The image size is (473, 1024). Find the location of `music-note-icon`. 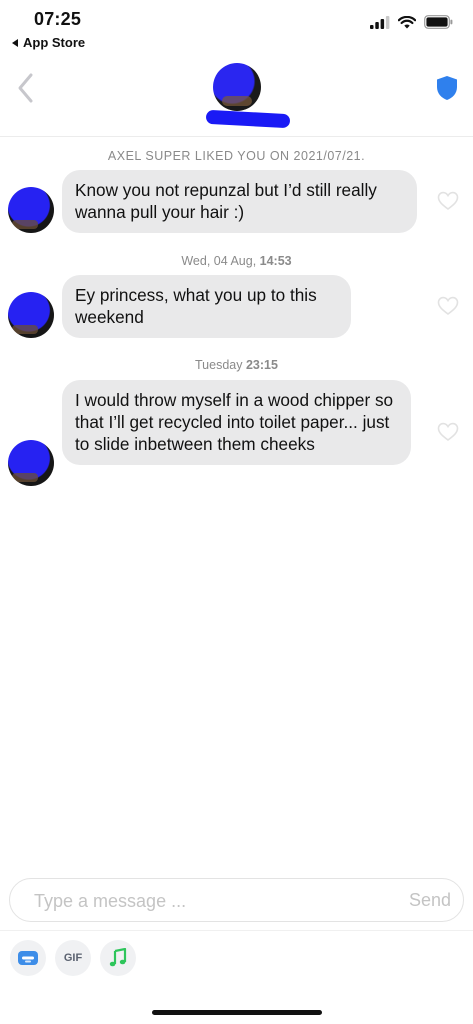

music-note-icon is located at coordinates (118, 957).